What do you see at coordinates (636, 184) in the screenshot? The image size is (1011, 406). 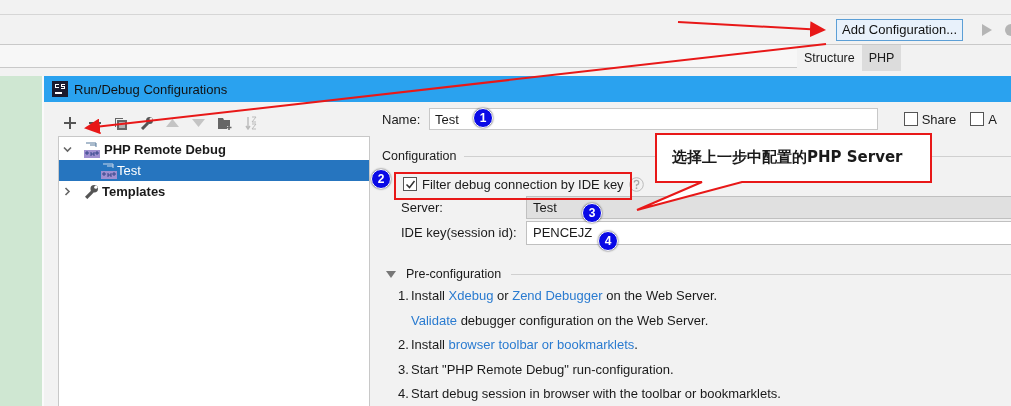 I see `help-icon` at bounding box center [636, 184].